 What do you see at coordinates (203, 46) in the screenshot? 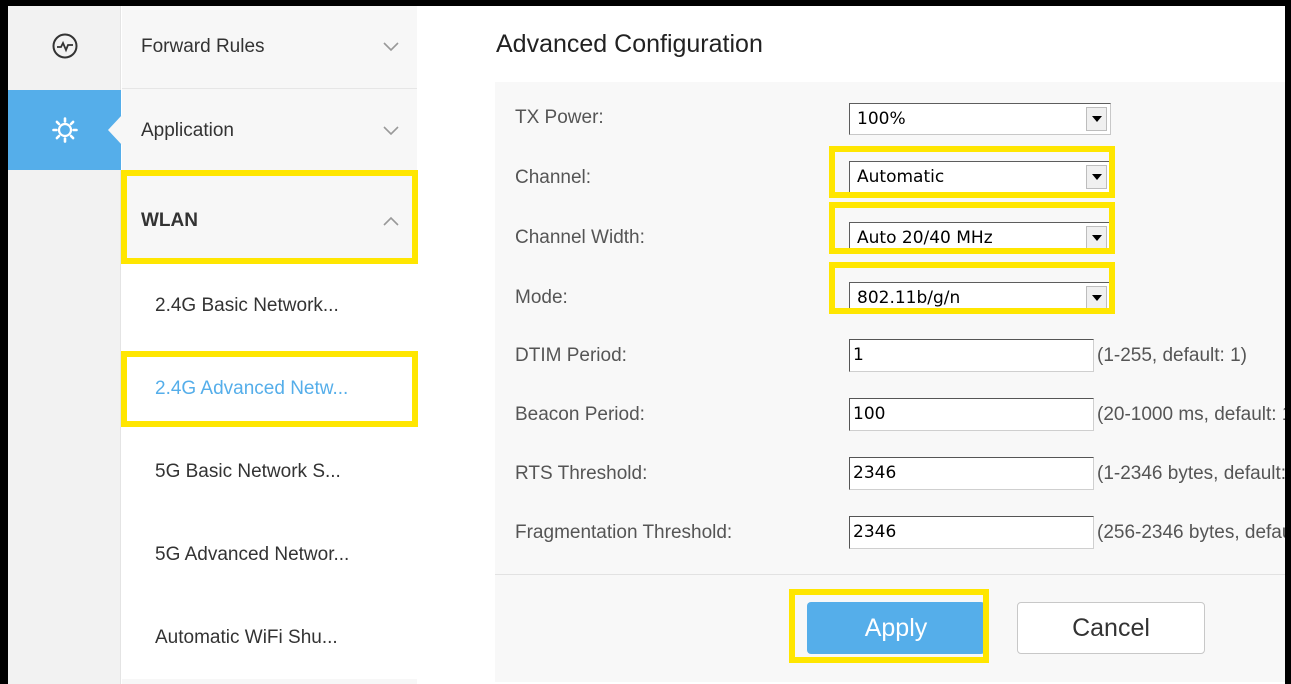
I see `menu-item-label: Forward Rules` at bounding box center [203, 46].